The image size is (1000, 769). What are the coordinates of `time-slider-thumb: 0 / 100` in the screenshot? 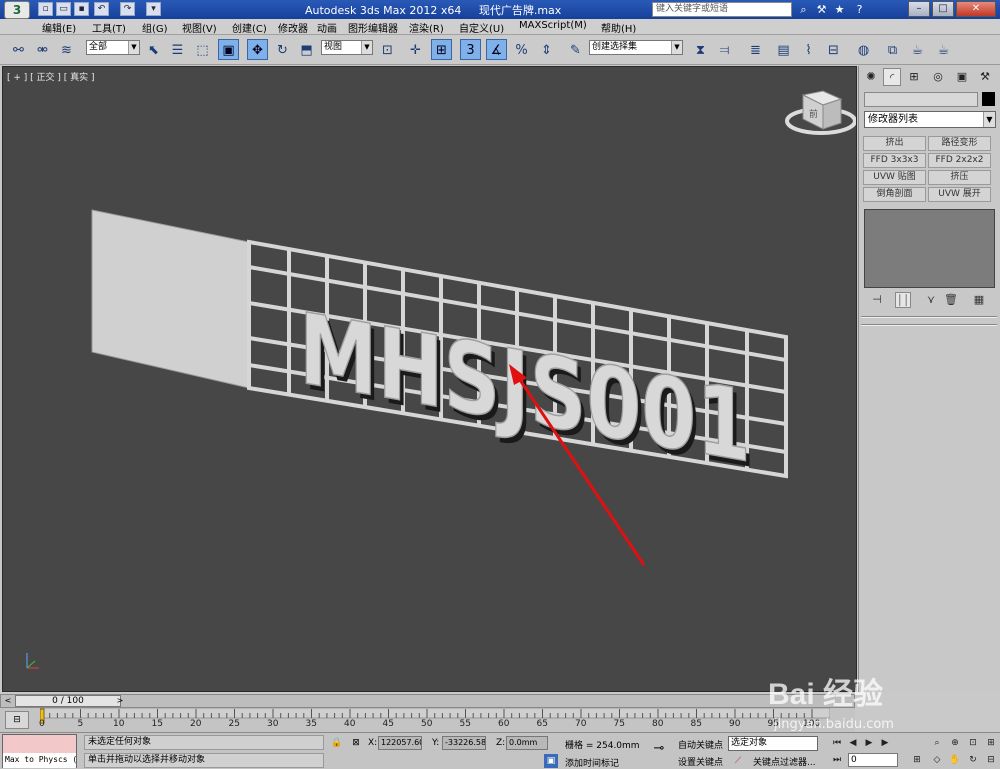 It's located at (68, 701).